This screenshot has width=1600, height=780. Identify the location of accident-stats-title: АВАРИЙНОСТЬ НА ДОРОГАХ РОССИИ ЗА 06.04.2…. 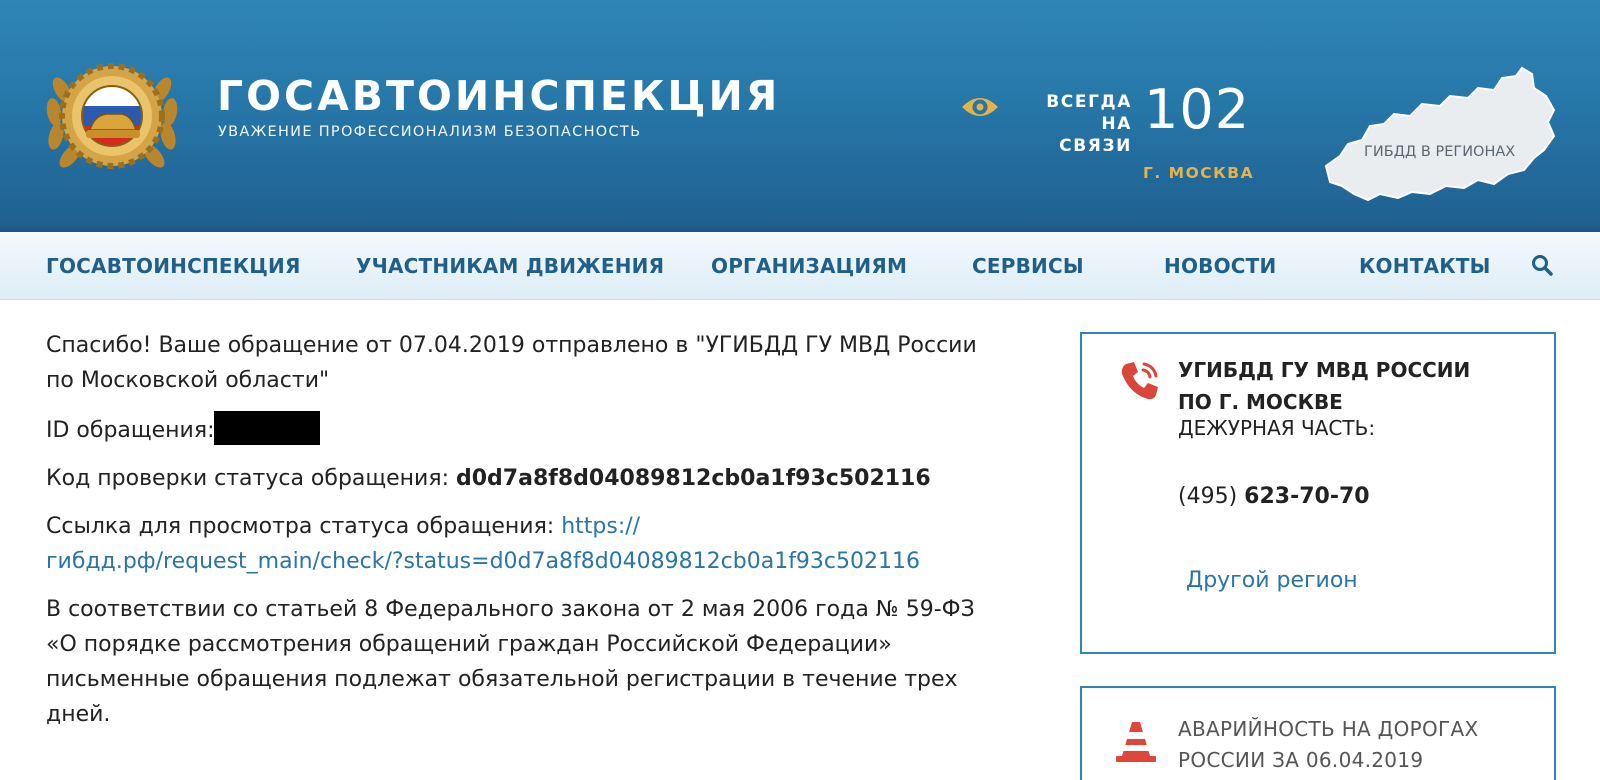
(1328, 744).